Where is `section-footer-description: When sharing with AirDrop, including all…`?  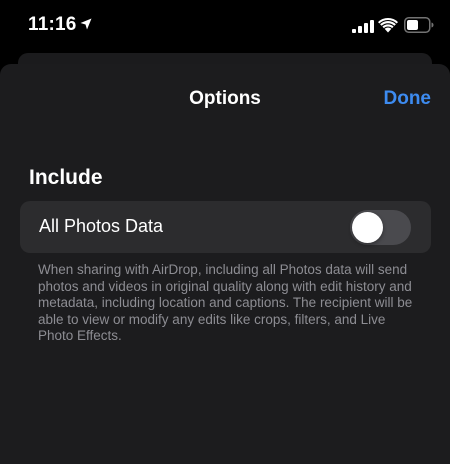
section-footer-description: When sharing with AirDrop, including all… is located at coordinates (225, 303).